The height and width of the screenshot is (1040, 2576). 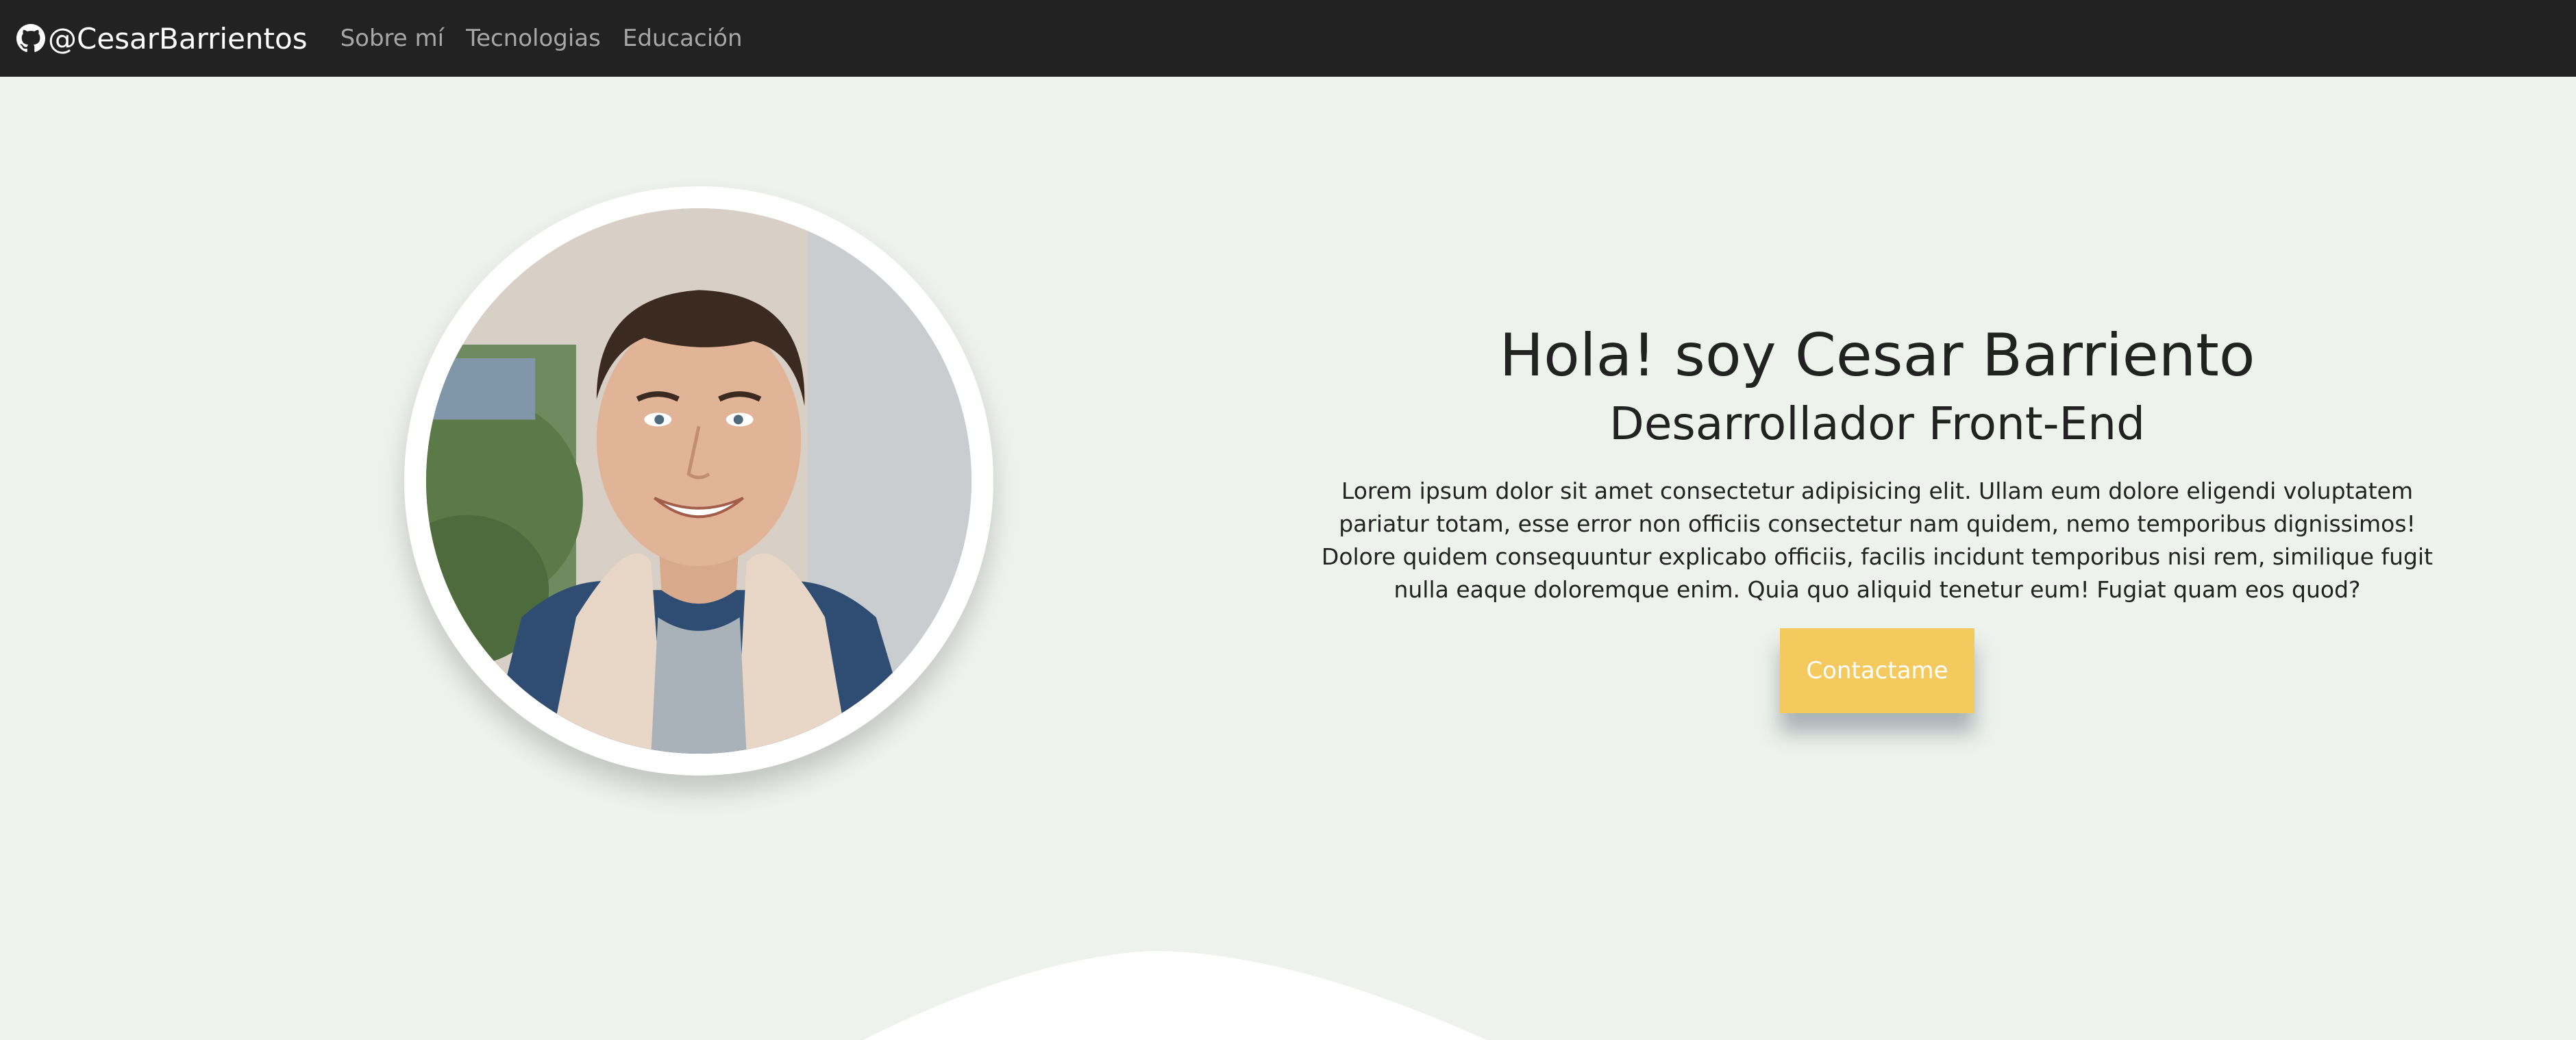 What do you see at coordinates (533, 38) in the screenshot?
I see `nav-link-tecnologias: Tecnologias` at bounding box center [533, 38].